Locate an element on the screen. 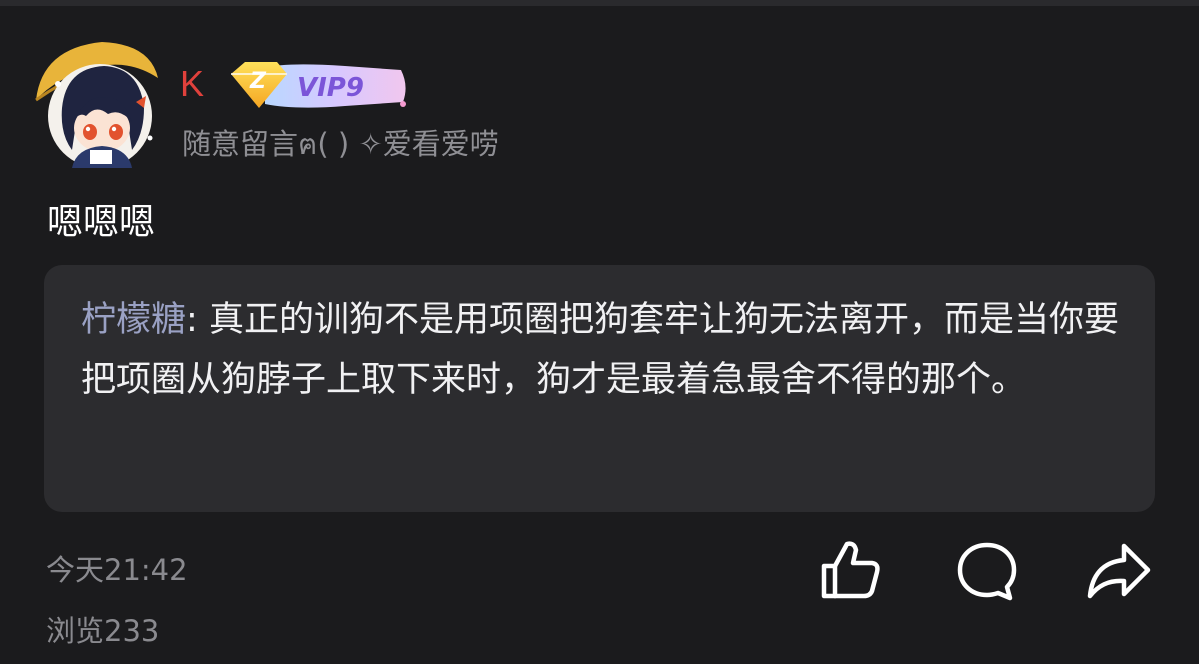 Image resolution: width=1199 pixels, height=664 pixels. quote-author: 柠檬糖 is located at coordinates (133, 320).